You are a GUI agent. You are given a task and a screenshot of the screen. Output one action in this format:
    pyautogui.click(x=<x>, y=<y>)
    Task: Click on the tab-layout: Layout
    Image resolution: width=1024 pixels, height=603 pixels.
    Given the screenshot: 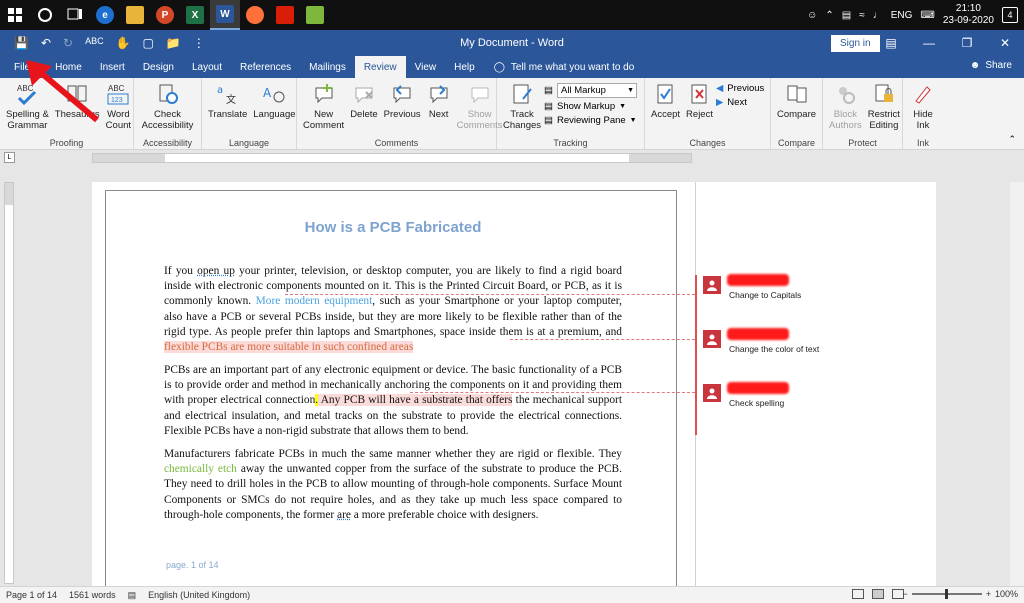 What is the action you would take?
    pyautogui.click(x=207, y=67)
    